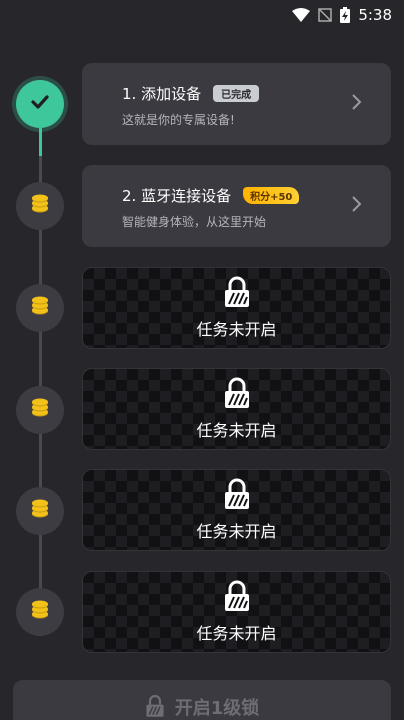  I want to click on unlock-button-label: 开启1级锁, so click(217, 708).